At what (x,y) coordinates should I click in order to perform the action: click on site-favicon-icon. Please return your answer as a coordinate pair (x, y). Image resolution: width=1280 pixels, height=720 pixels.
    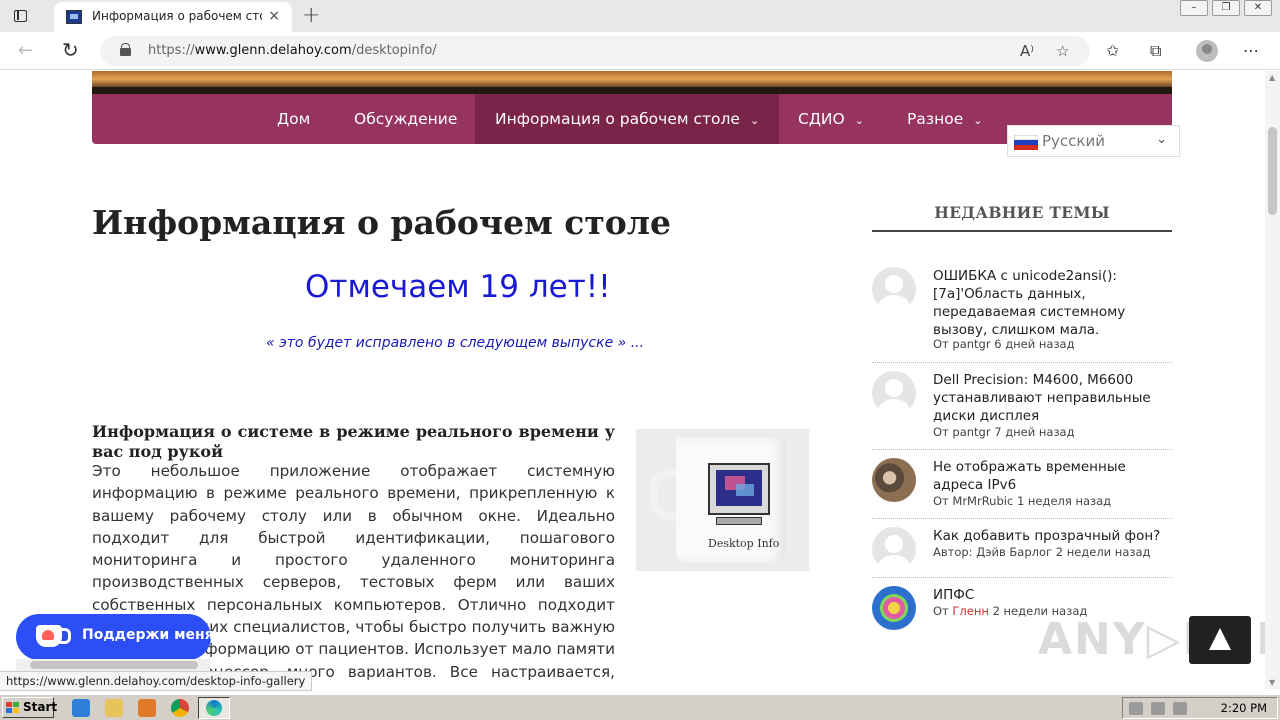
    Looking at the image, I should click on (74, 17).